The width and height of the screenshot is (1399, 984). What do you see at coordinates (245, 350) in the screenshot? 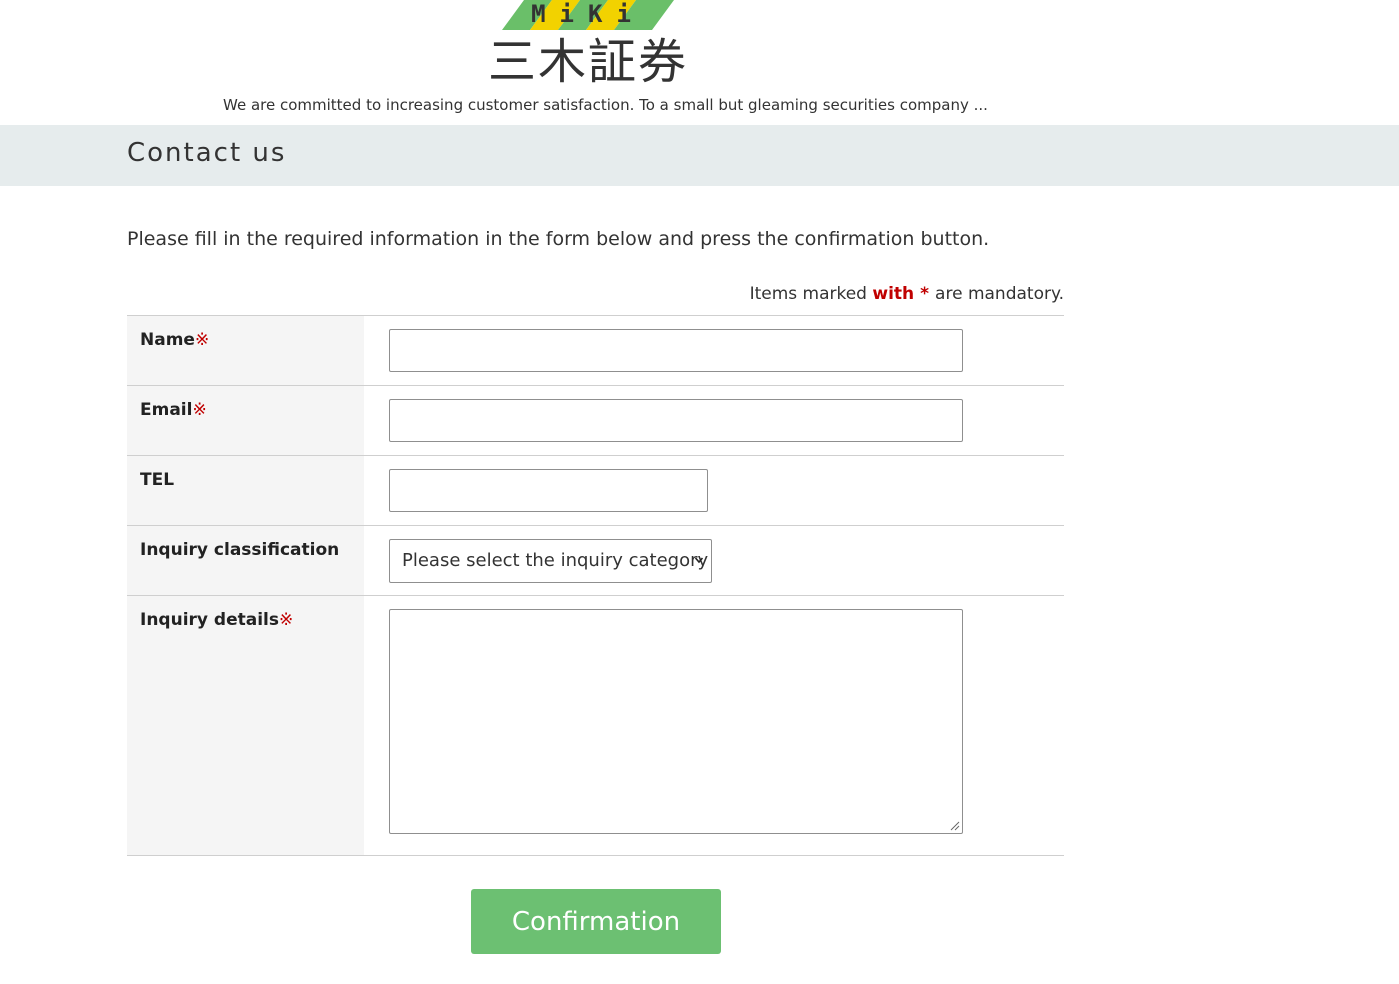
I see `name-label: Name※` at bounding box center [245, 350].